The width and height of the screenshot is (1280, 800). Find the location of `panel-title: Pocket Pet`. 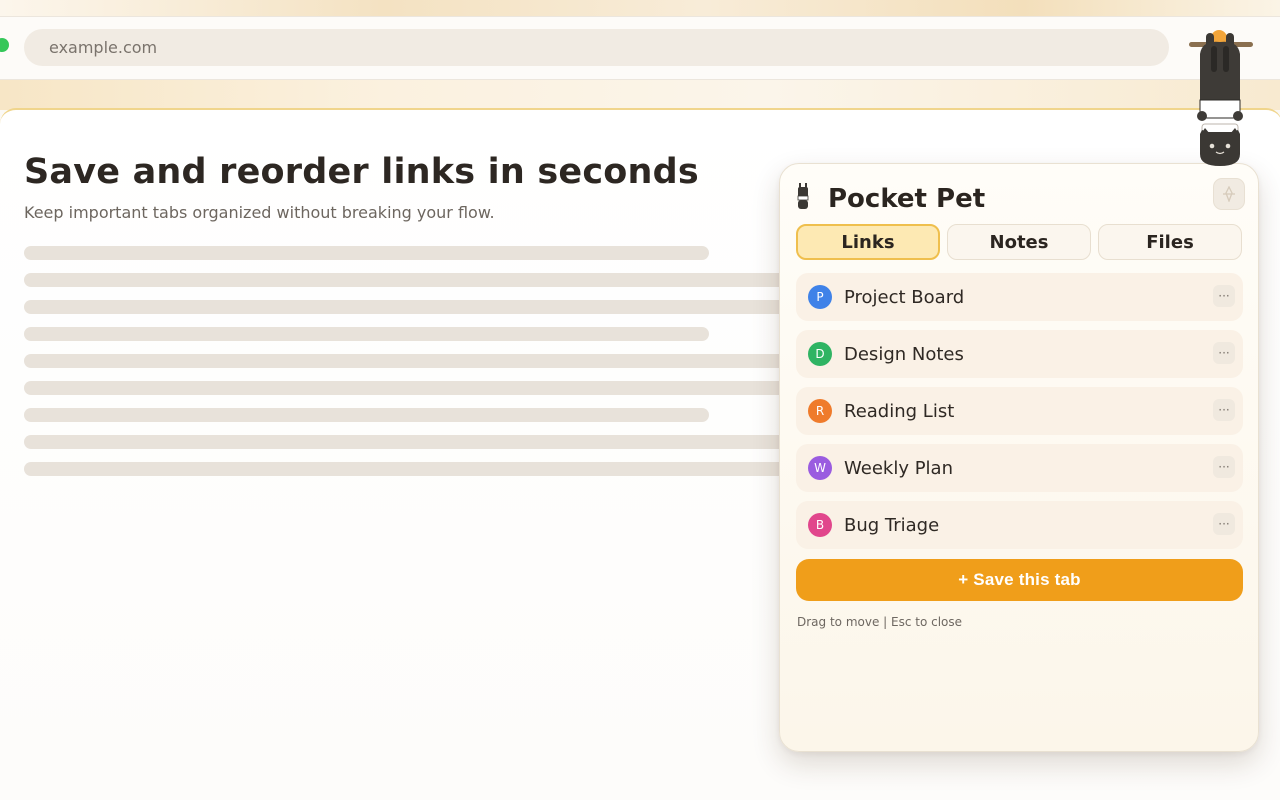

panel-title: Pocket Pet is located at coordinates (907, 199).